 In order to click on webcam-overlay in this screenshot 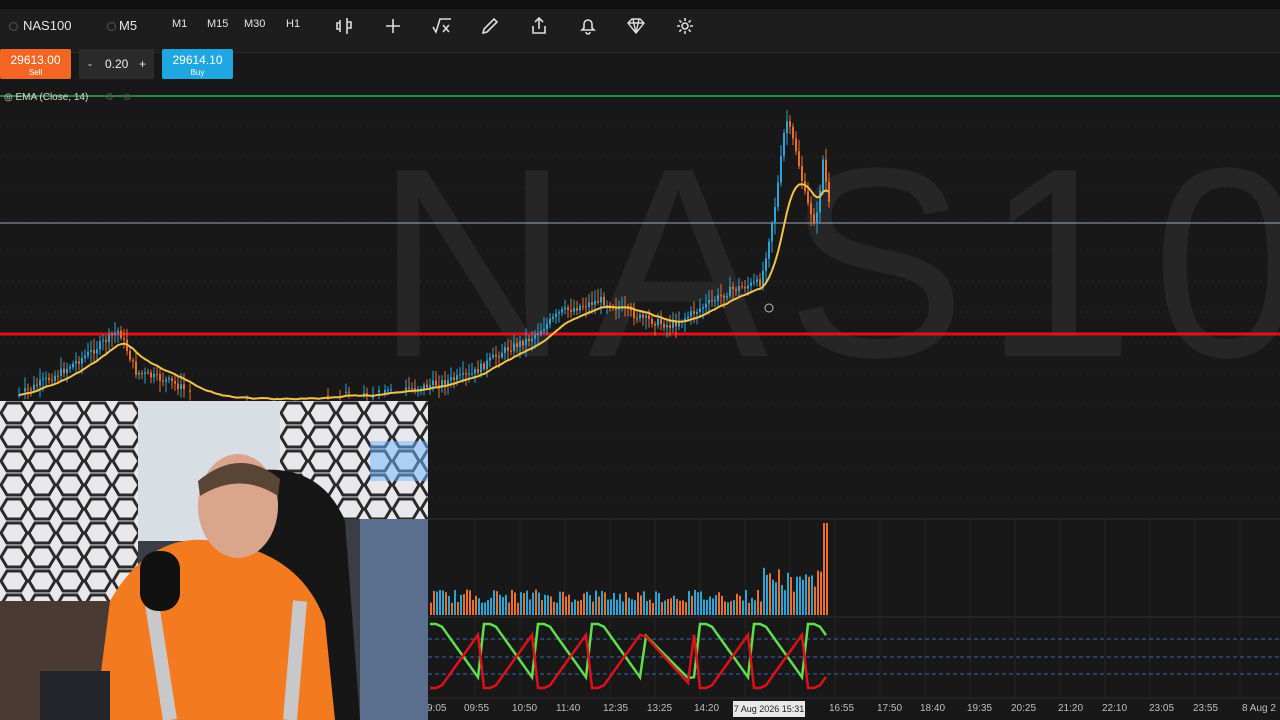, I will do `click(214, 560)`.